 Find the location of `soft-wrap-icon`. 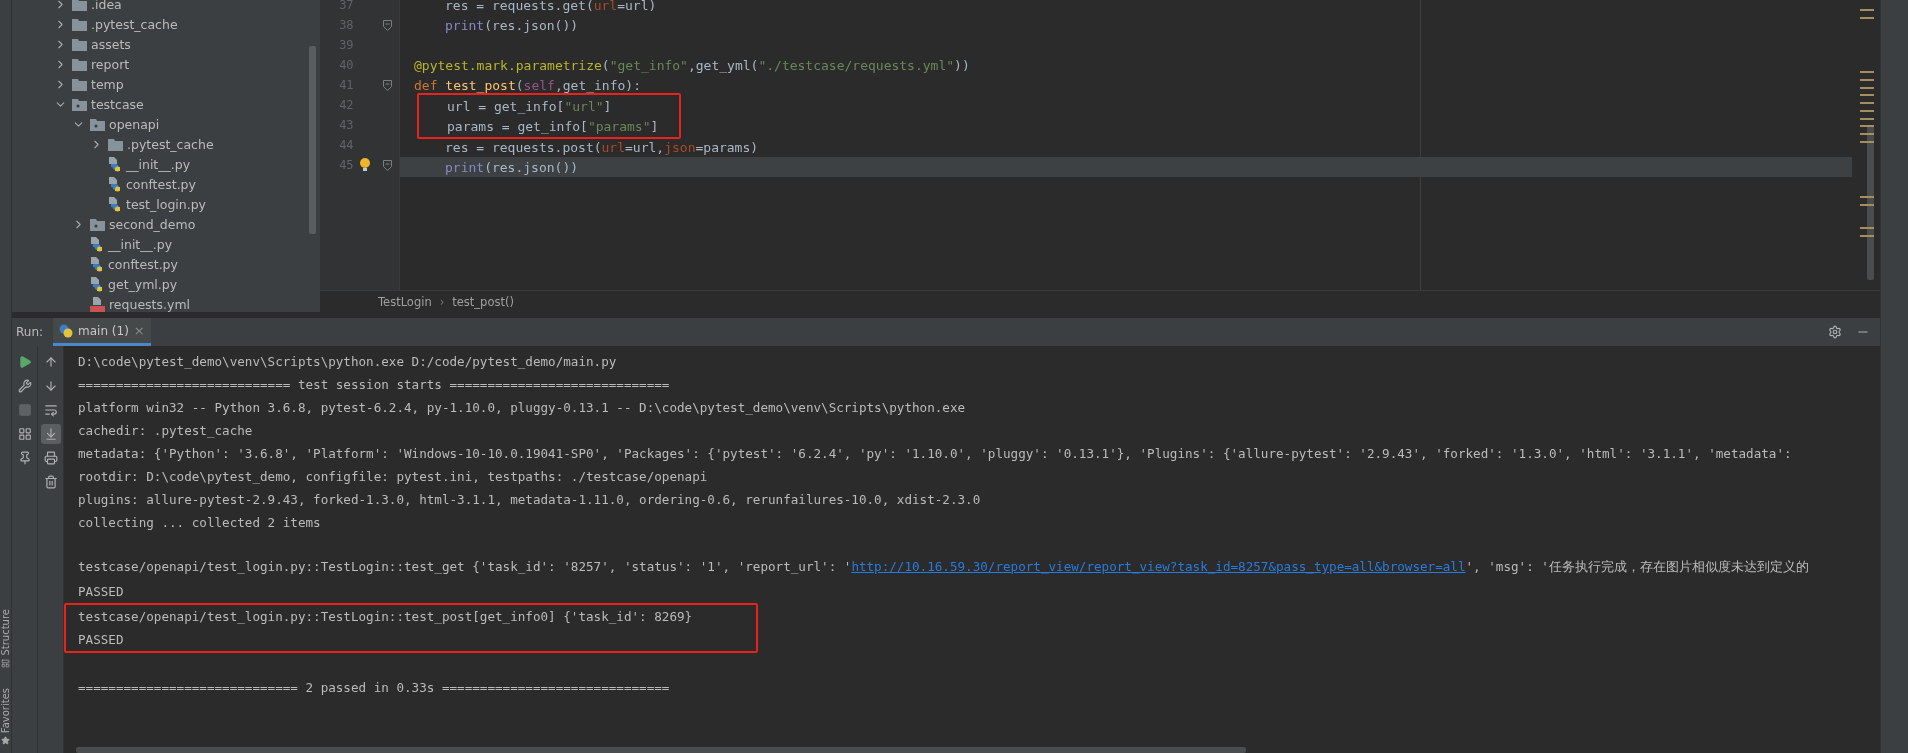

soft-wrap-icon is located at coordinates (50, 410).